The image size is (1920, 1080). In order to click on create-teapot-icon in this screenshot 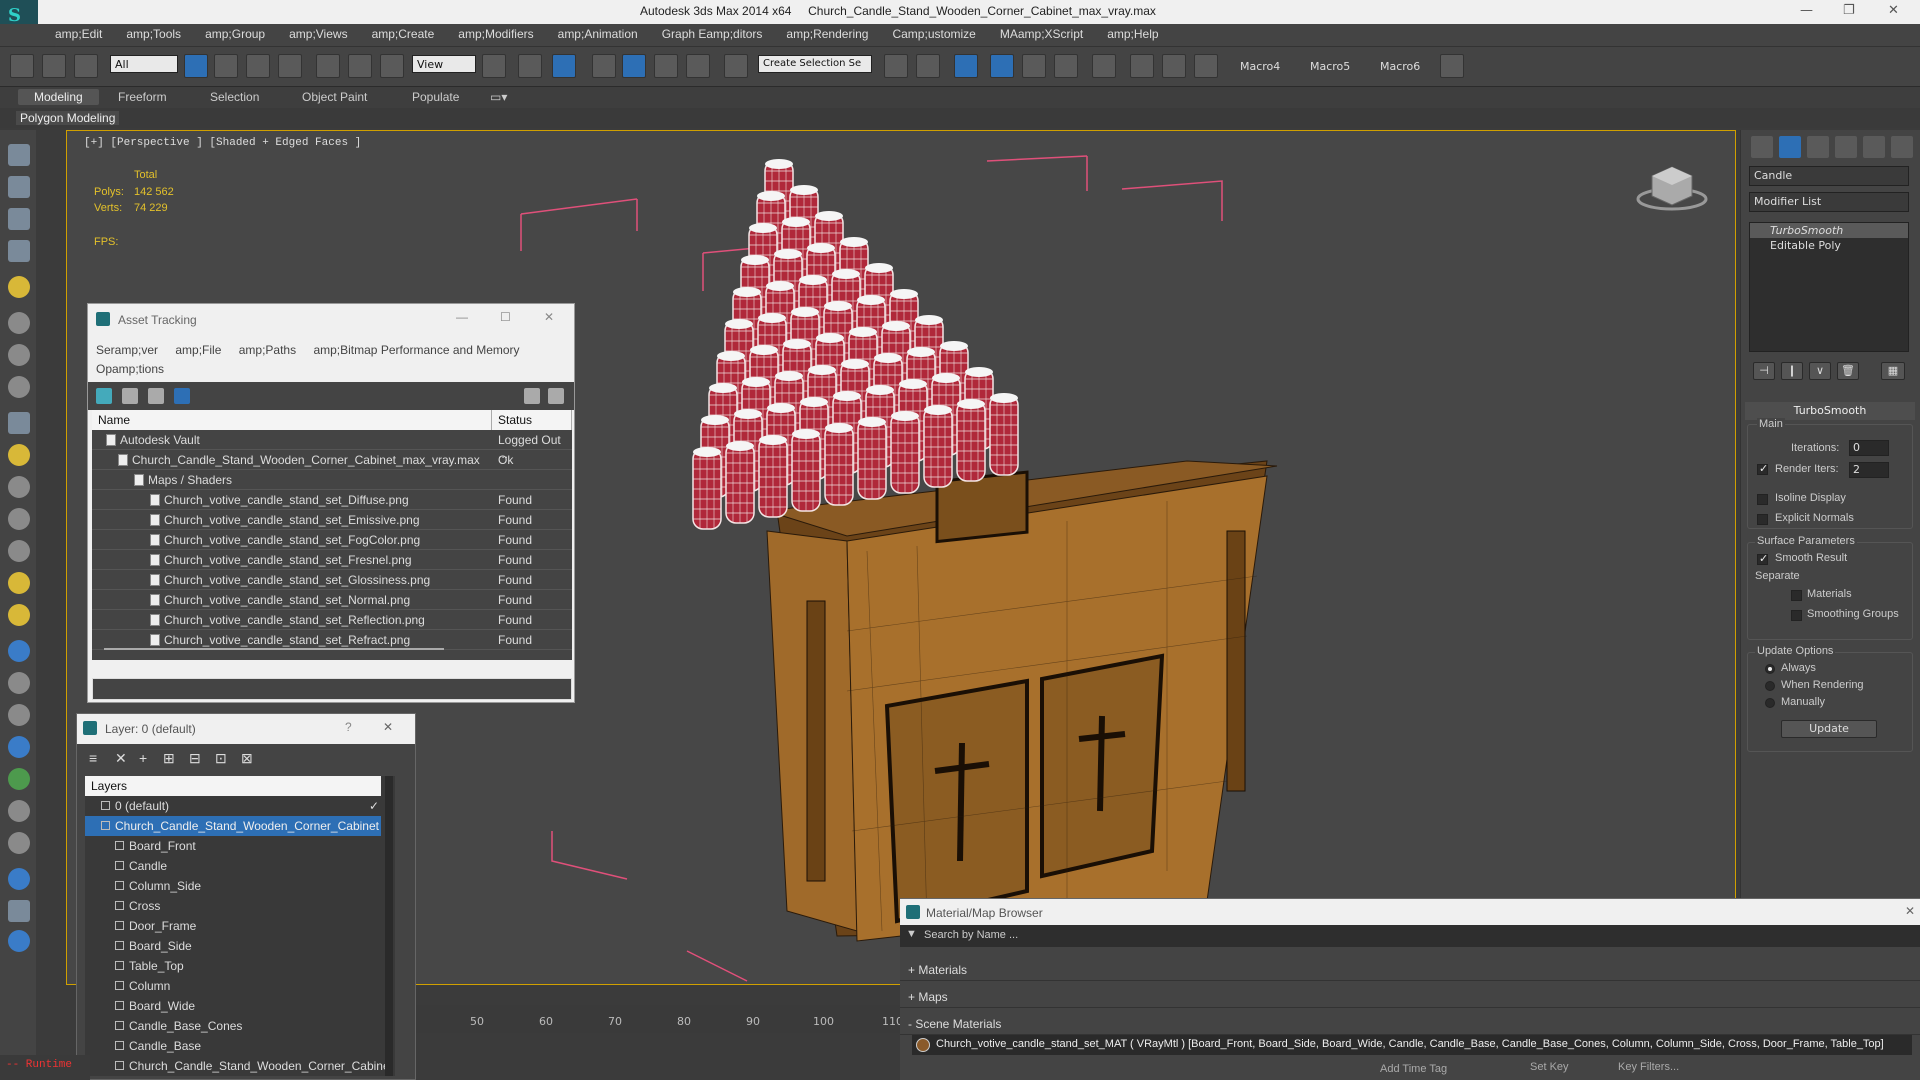, I will do `click(19, 155)`.